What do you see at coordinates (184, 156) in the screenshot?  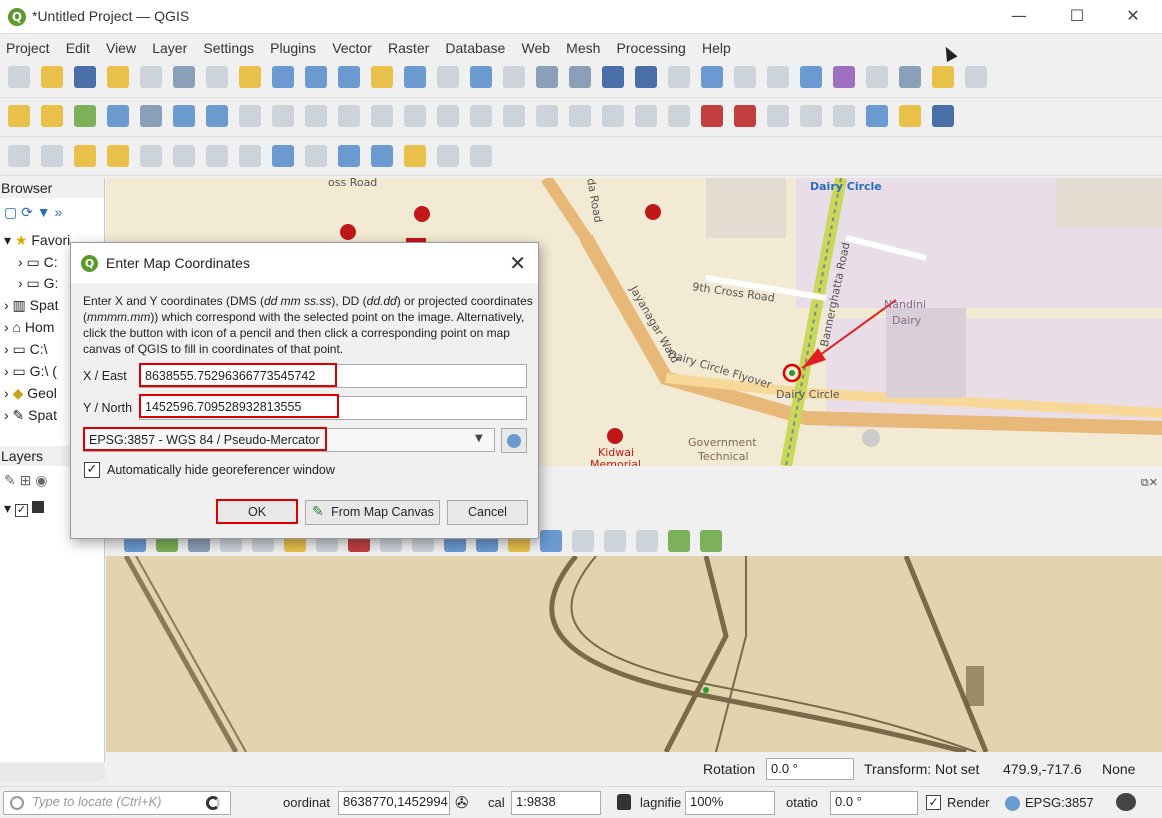 I see `offset-curve-icon` at bounding box center [184, 156].